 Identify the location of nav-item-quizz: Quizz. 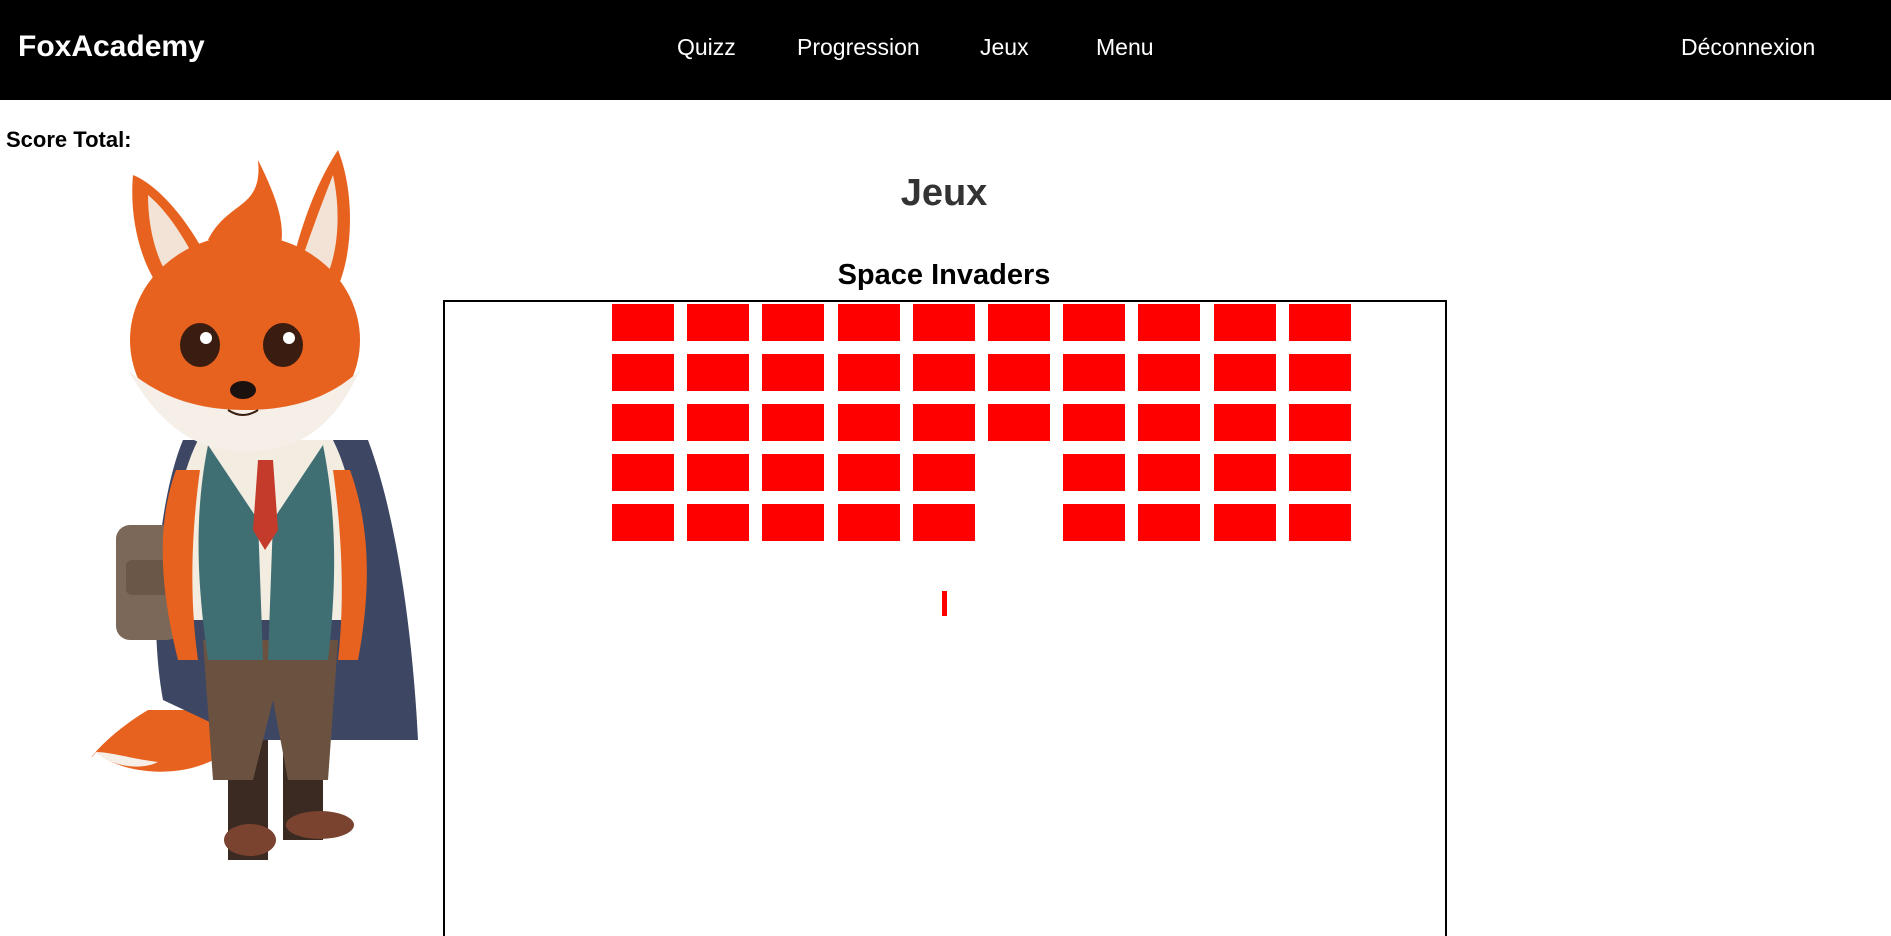
(706, 47).